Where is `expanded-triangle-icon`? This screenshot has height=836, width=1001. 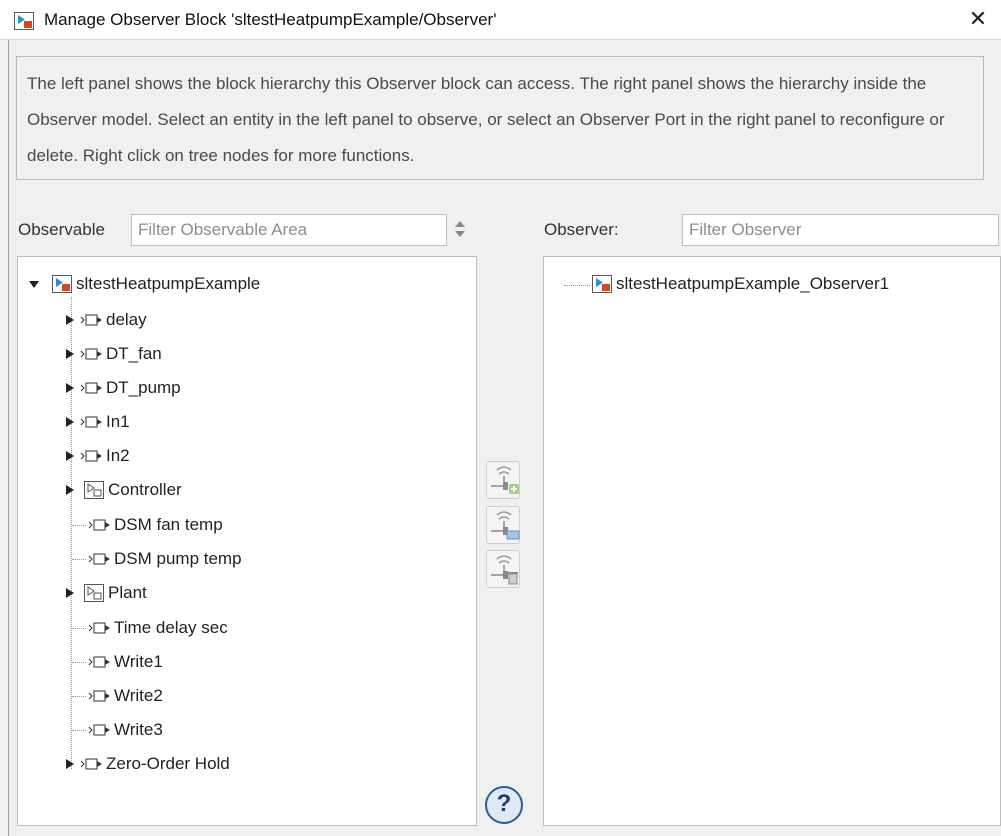 expanded-triangle-icon is located at coordinates (34, 284).